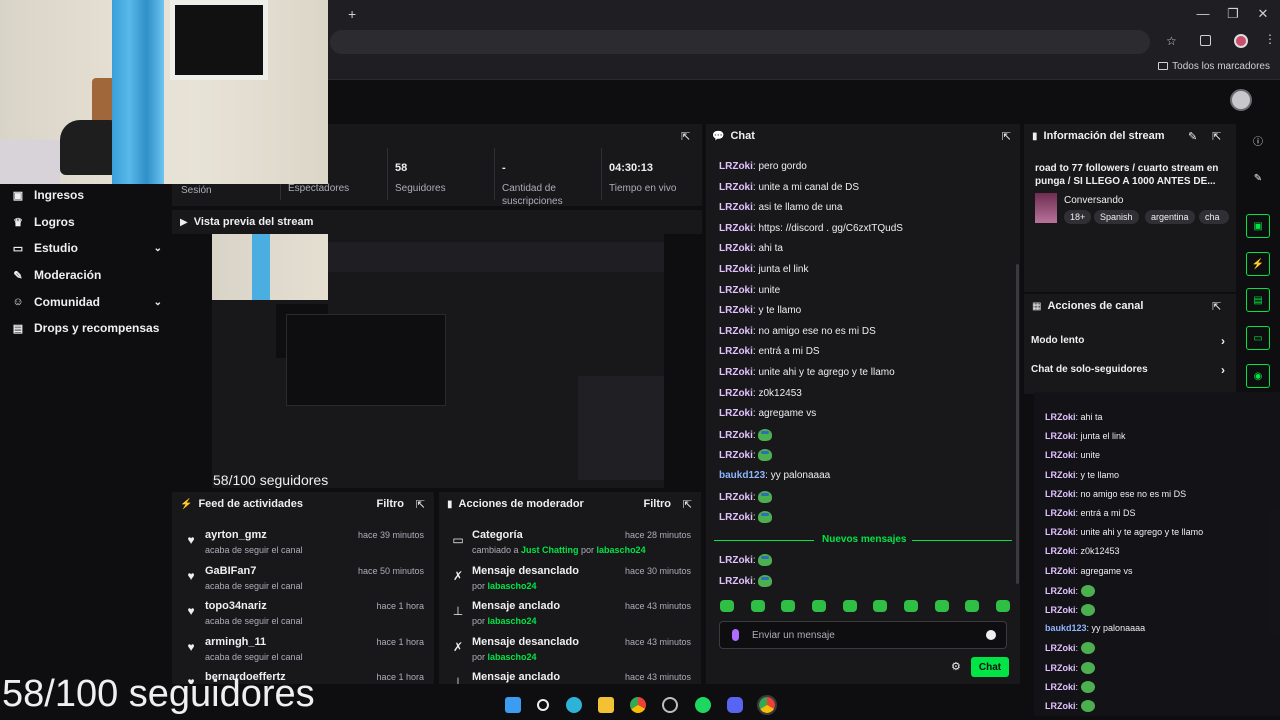  I want to click on stream-category: Conversando, so click(1093, 200).